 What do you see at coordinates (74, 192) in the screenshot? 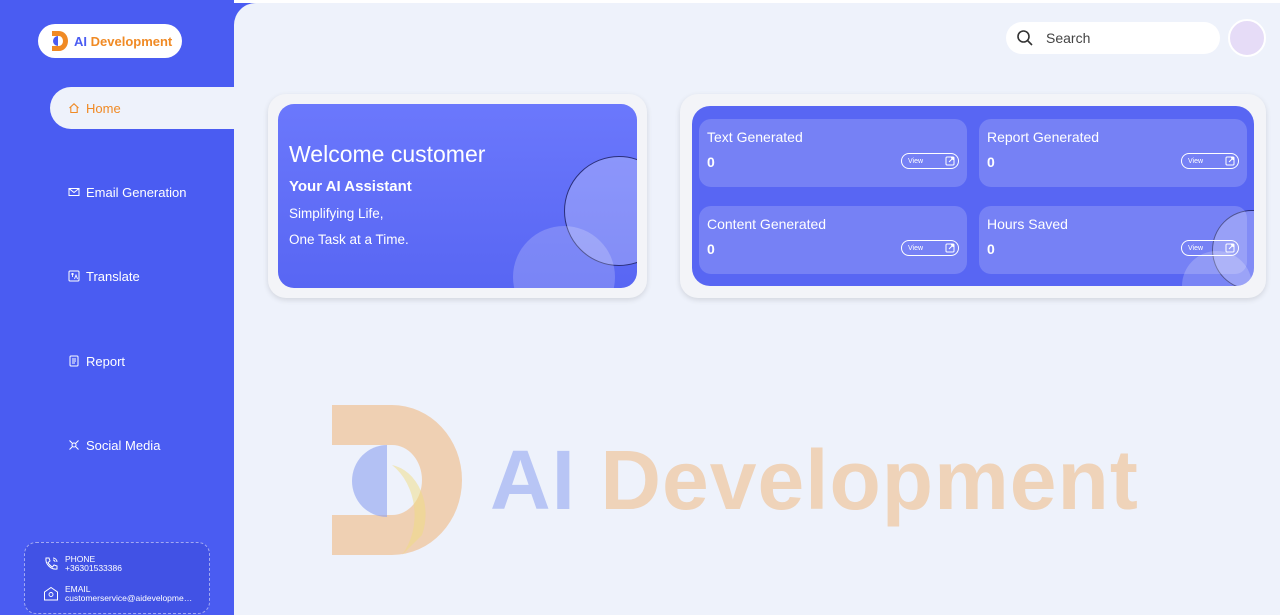
I see `mail-icon` at bounding box center [74, 192].